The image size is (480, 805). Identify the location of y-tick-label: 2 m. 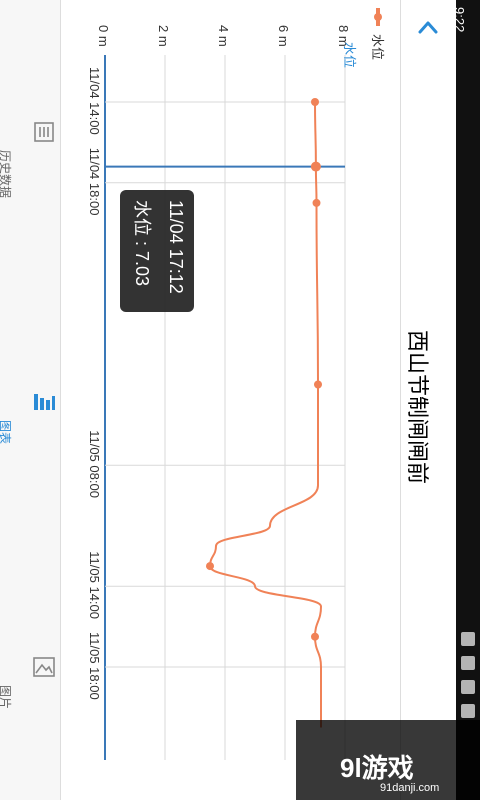
(163, 36).